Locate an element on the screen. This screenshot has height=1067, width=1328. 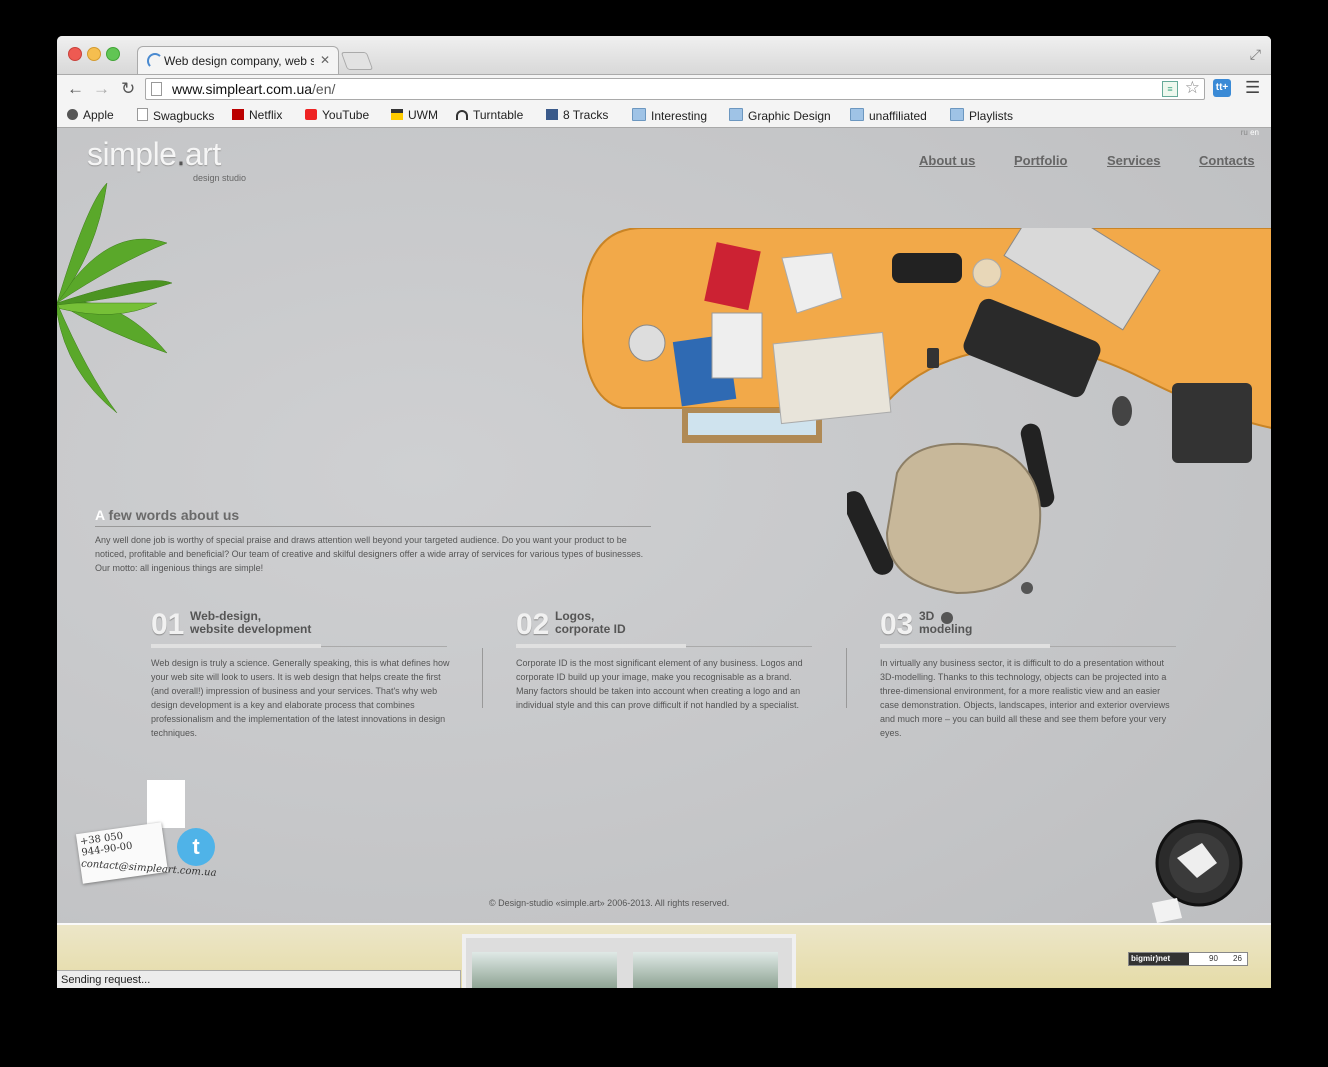
extension-button: tt+ is located at coordinates (1222, 88).